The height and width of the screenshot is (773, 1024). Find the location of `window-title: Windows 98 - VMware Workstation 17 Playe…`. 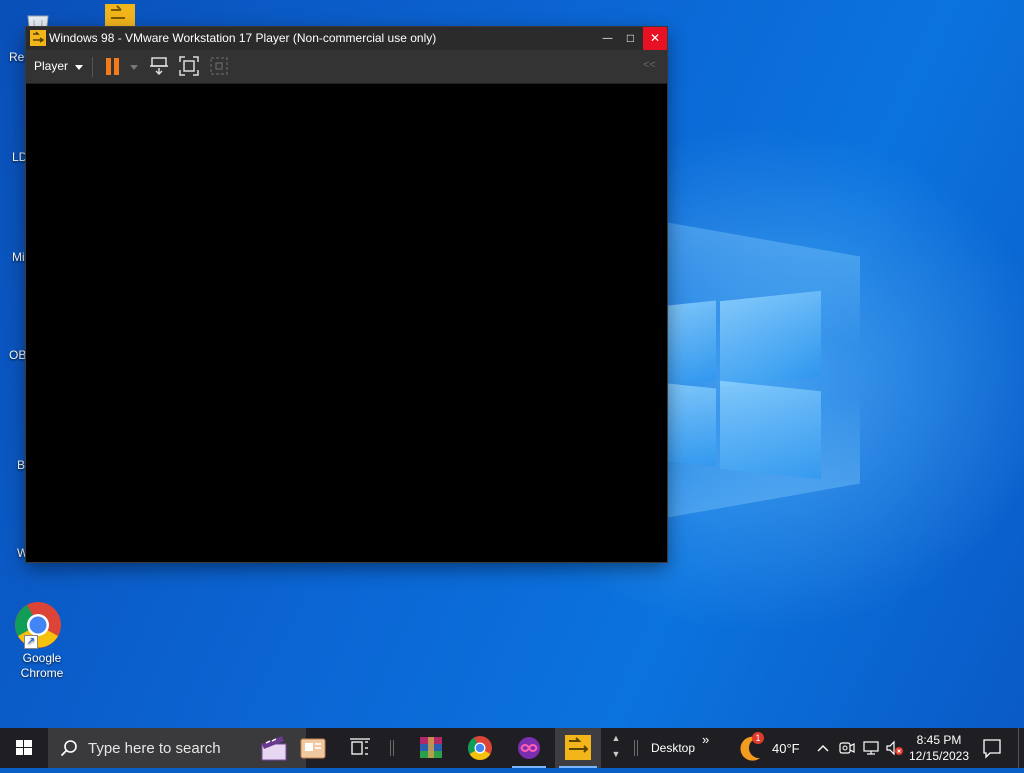

window-title: Windows 98 - VMware Workstation 17 Playe… is located at coordinates (243, 38).